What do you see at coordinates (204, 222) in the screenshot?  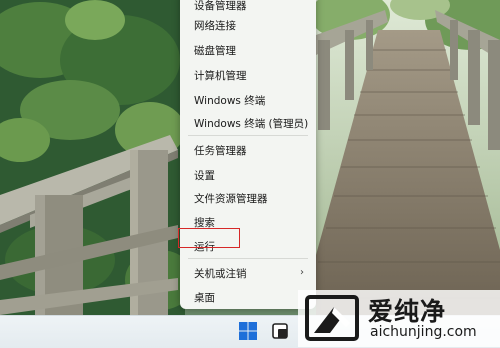 I see `menu-item-label: 搜索` at bounding box center [204, 222].